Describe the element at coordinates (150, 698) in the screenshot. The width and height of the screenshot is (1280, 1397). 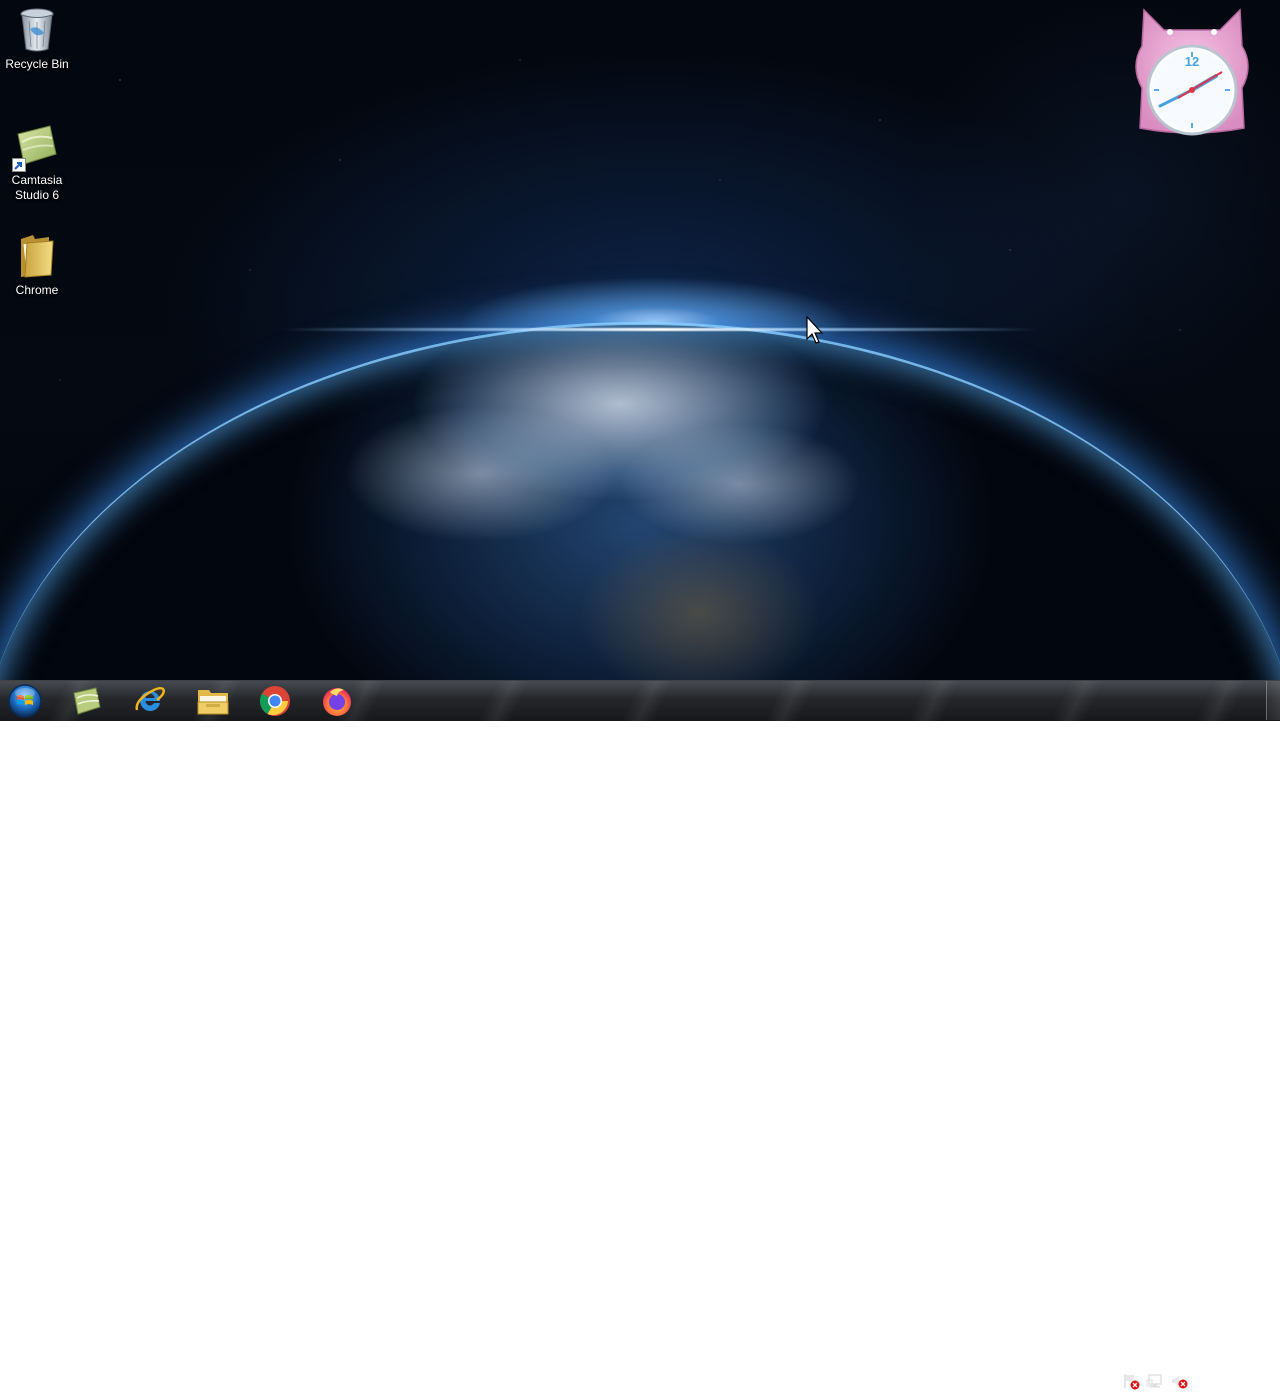
I see `internet-explorer-icon` at that location.